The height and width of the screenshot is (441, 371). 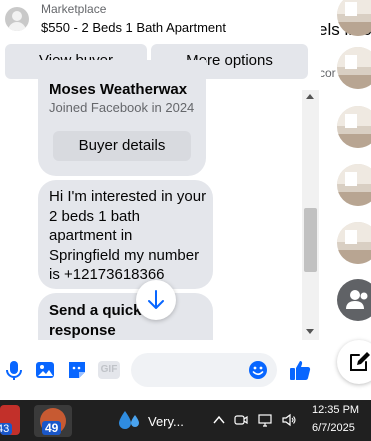 What do you see at coordinates (335, 410) in the screenshot?
I see `clock-time: 12:35 PM` at bounding box center [335, 410].